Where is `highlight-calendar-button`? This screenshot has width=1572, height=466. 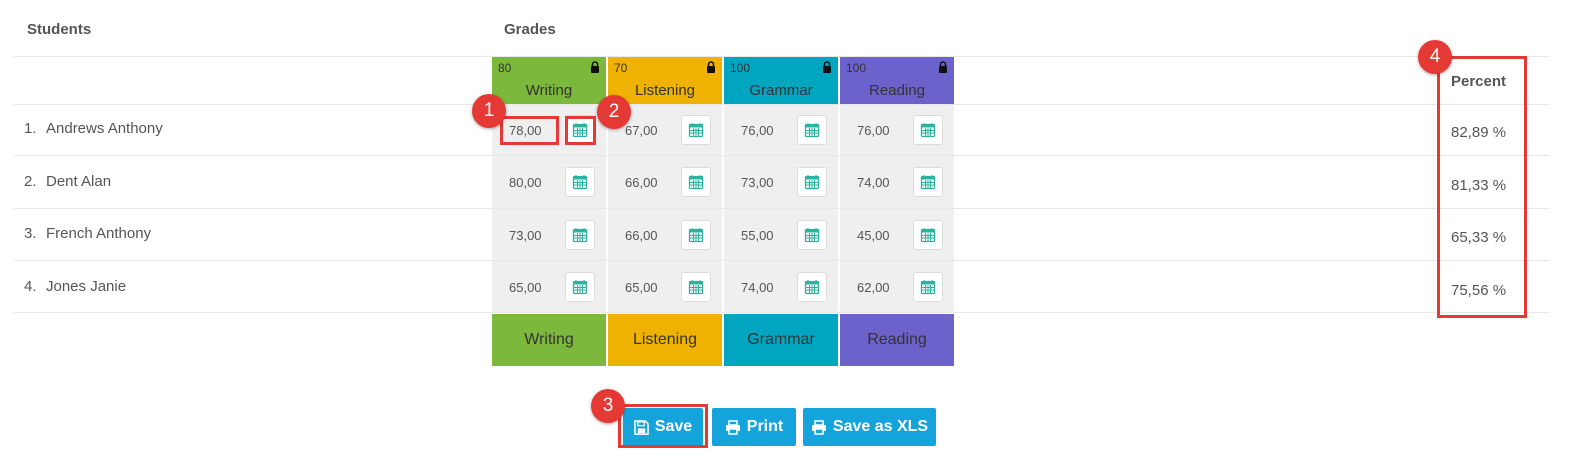 highlight-calendar-button is located at coordinates (580, 130).